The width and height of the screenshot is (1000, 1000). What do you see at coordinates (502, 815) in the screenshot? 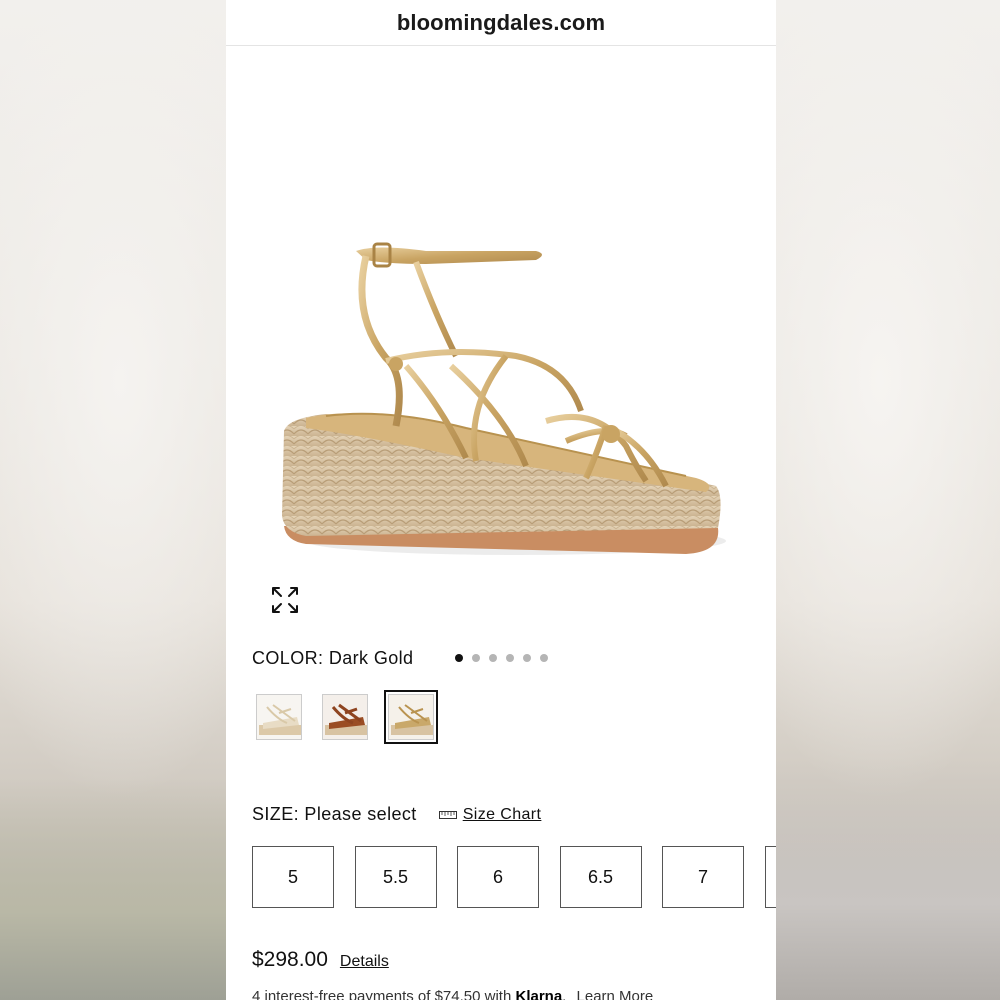
I see `size-chart-link: Size Chart` at bounding box center [502, 815].